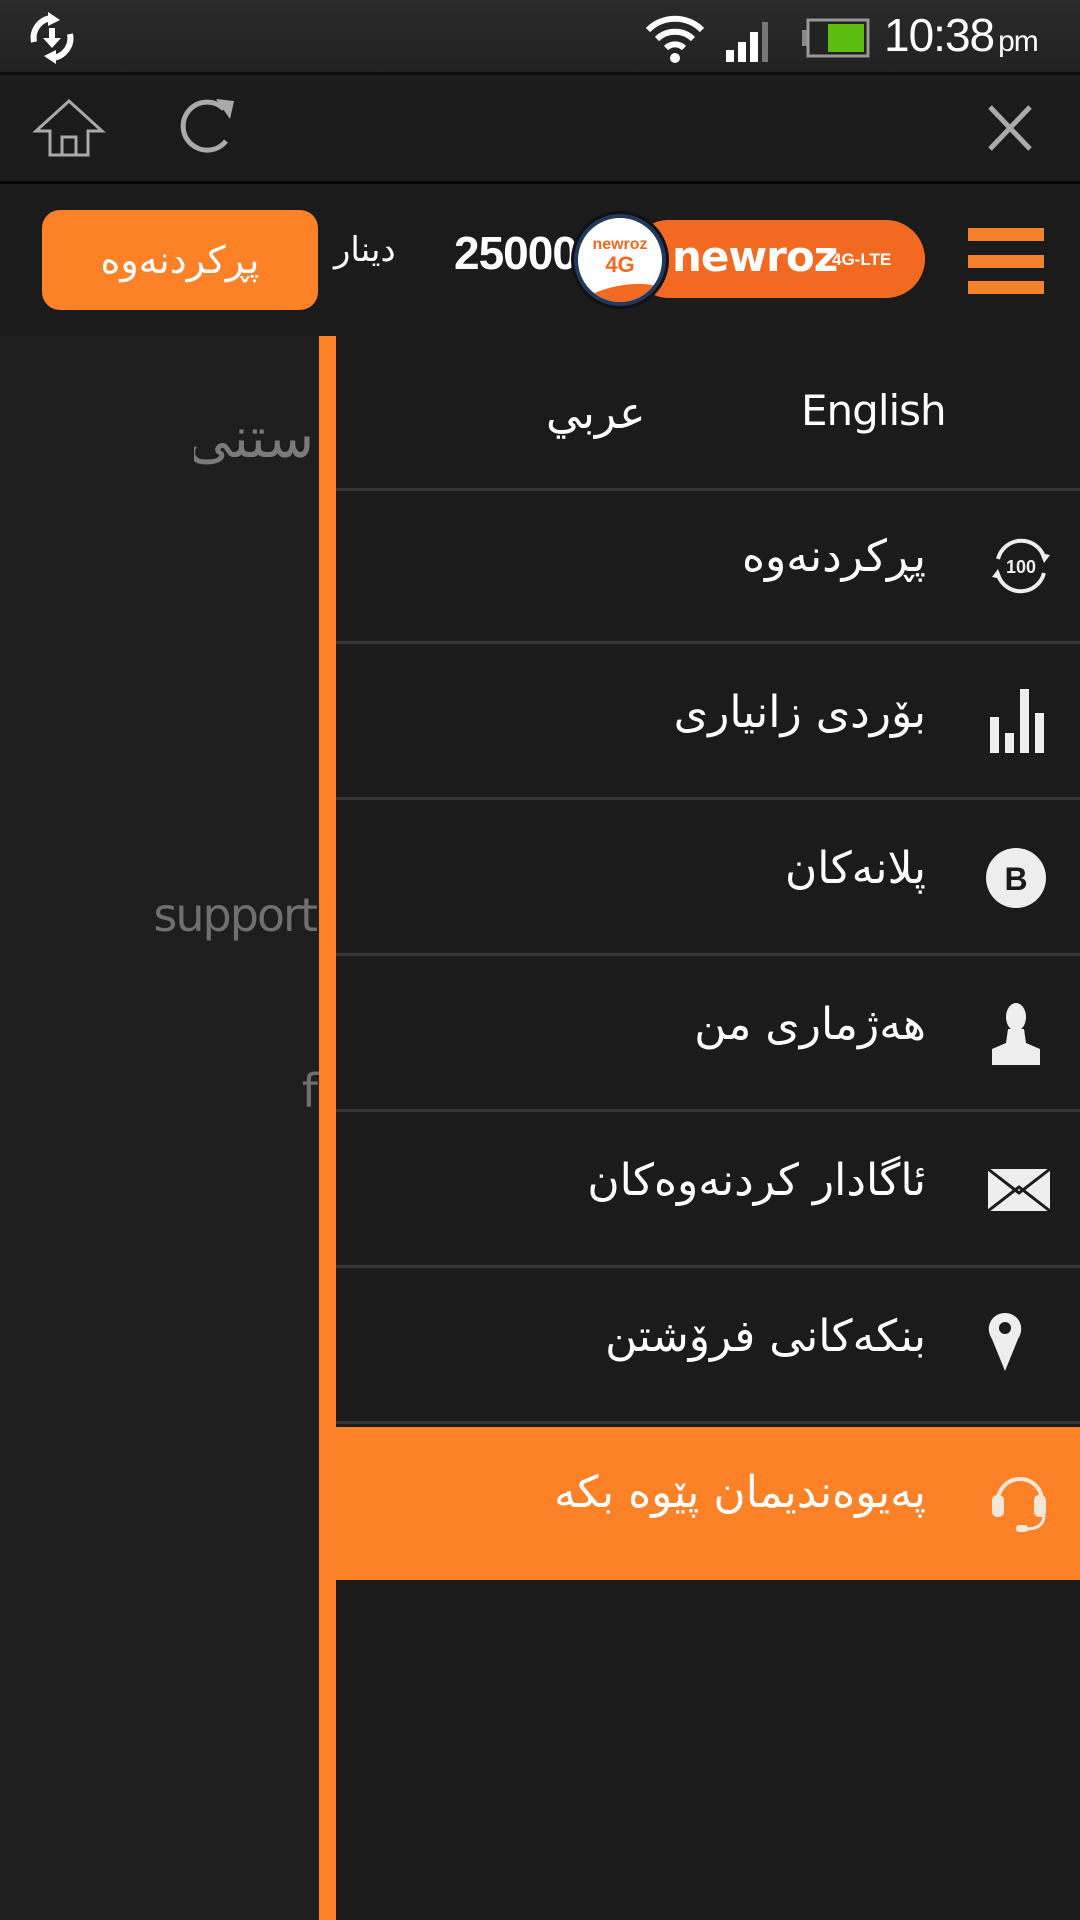 The width and height of the screenshot is (1080, 1920). I want to click on menu-item-label: بۆردی زانیاری, so click(799, 712).